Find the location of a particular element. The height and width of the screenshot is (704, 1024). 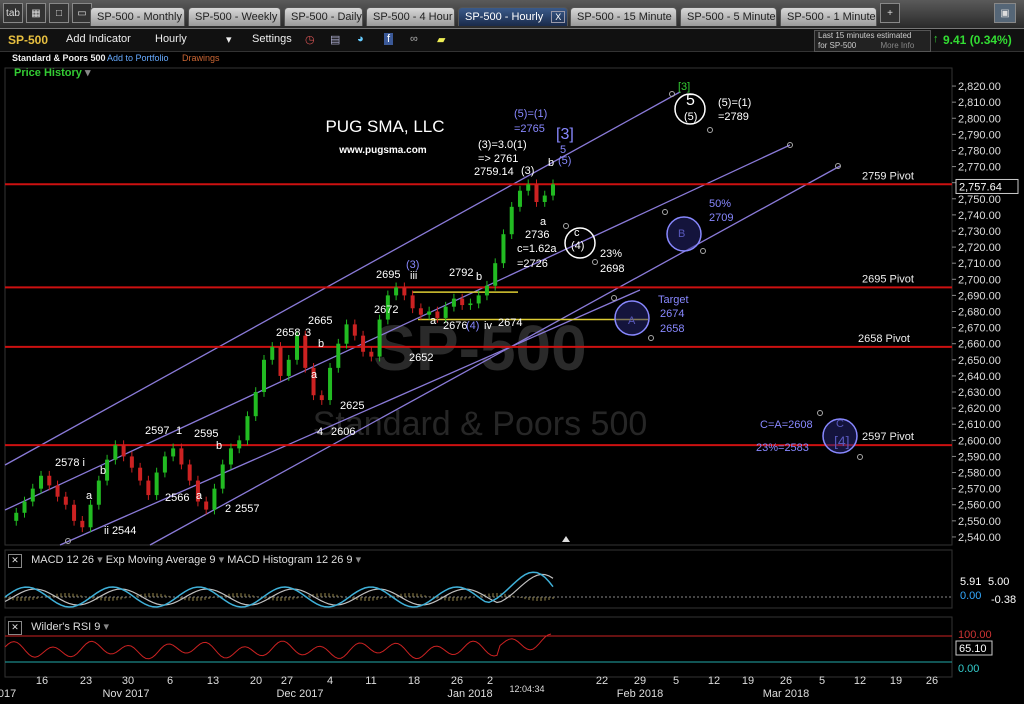

add-portfolio-link: Add to Portfolio is located at coordinates (138, 58).